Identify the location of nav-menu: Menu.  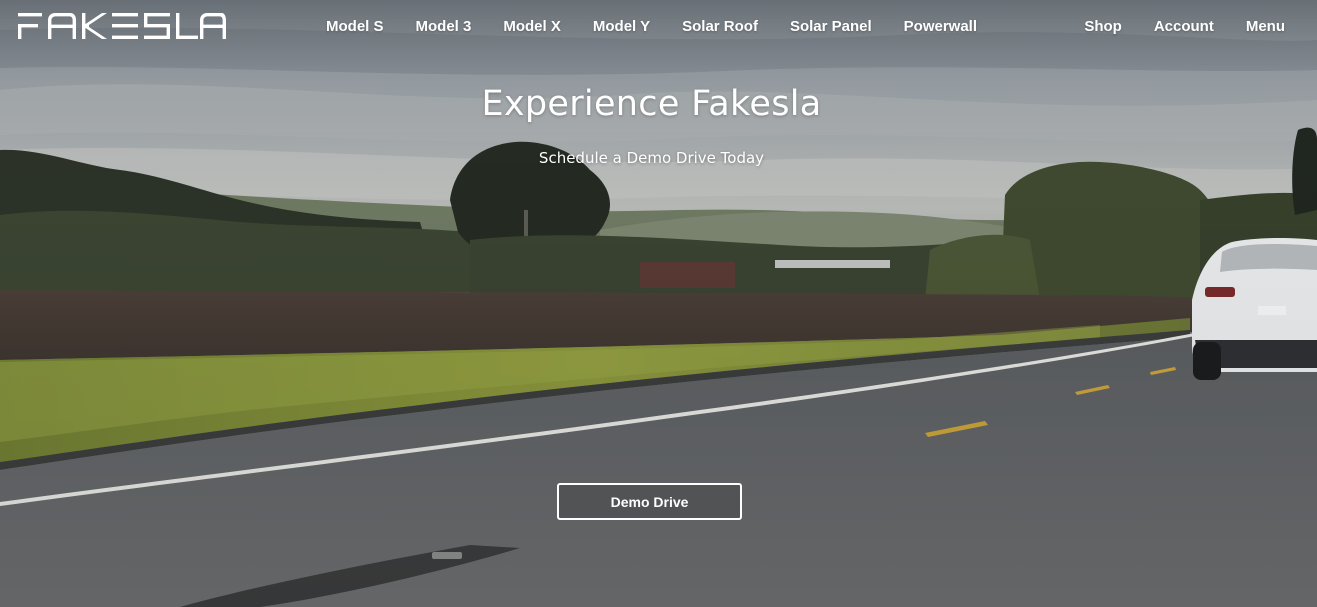
(1265, 26).